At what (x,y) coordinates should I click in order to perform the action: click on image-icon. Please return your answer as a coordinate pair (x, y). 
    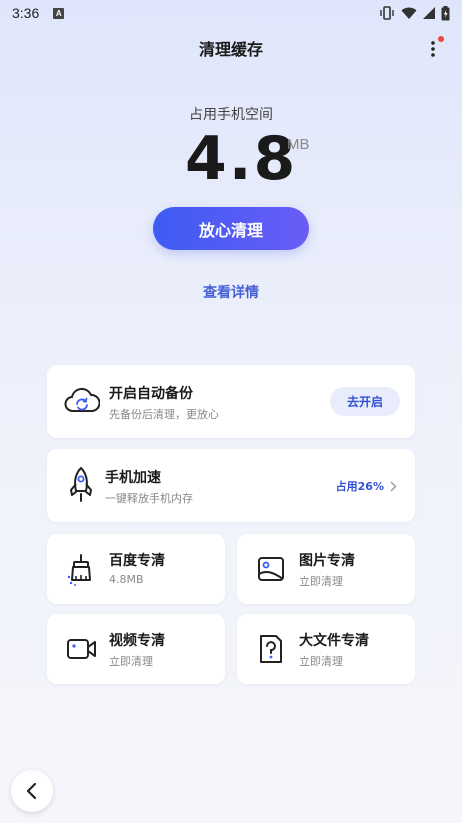
    Looking at the image, I should click on (271, 569).